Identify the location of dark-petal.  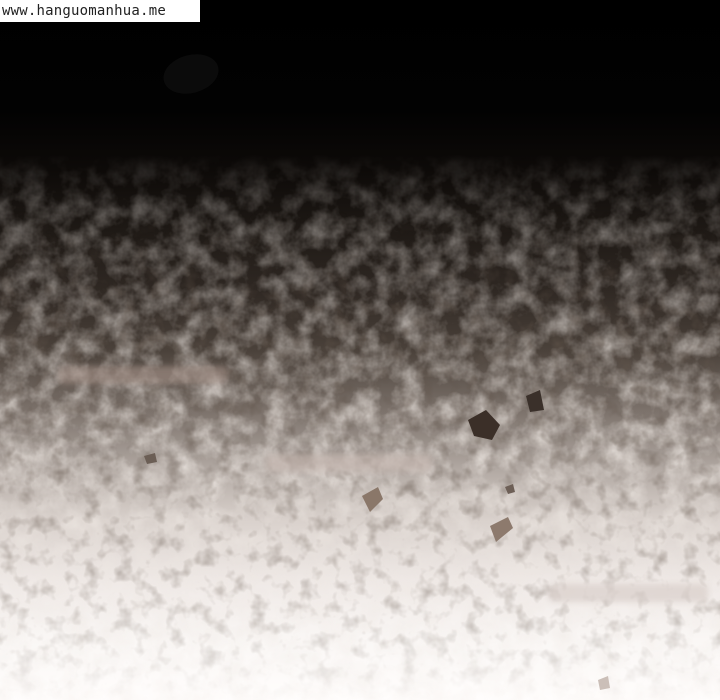
(191, 74).